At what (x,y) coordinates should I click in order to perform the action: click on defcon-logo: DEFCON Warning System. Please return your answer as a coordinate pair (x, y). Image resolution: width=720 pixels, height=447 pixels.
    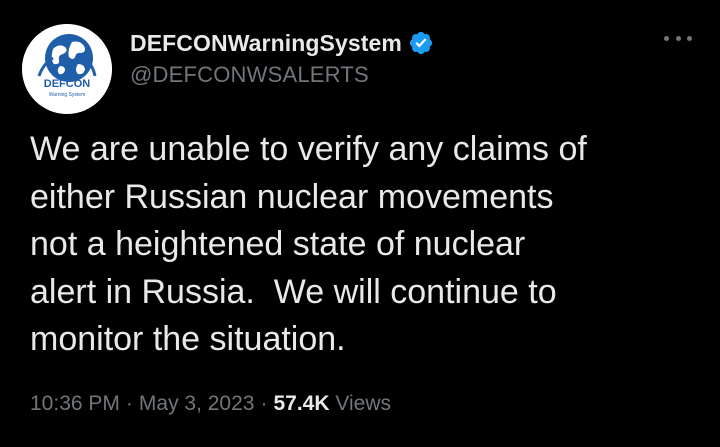
    Looking at the image, I should click on (67, 69).